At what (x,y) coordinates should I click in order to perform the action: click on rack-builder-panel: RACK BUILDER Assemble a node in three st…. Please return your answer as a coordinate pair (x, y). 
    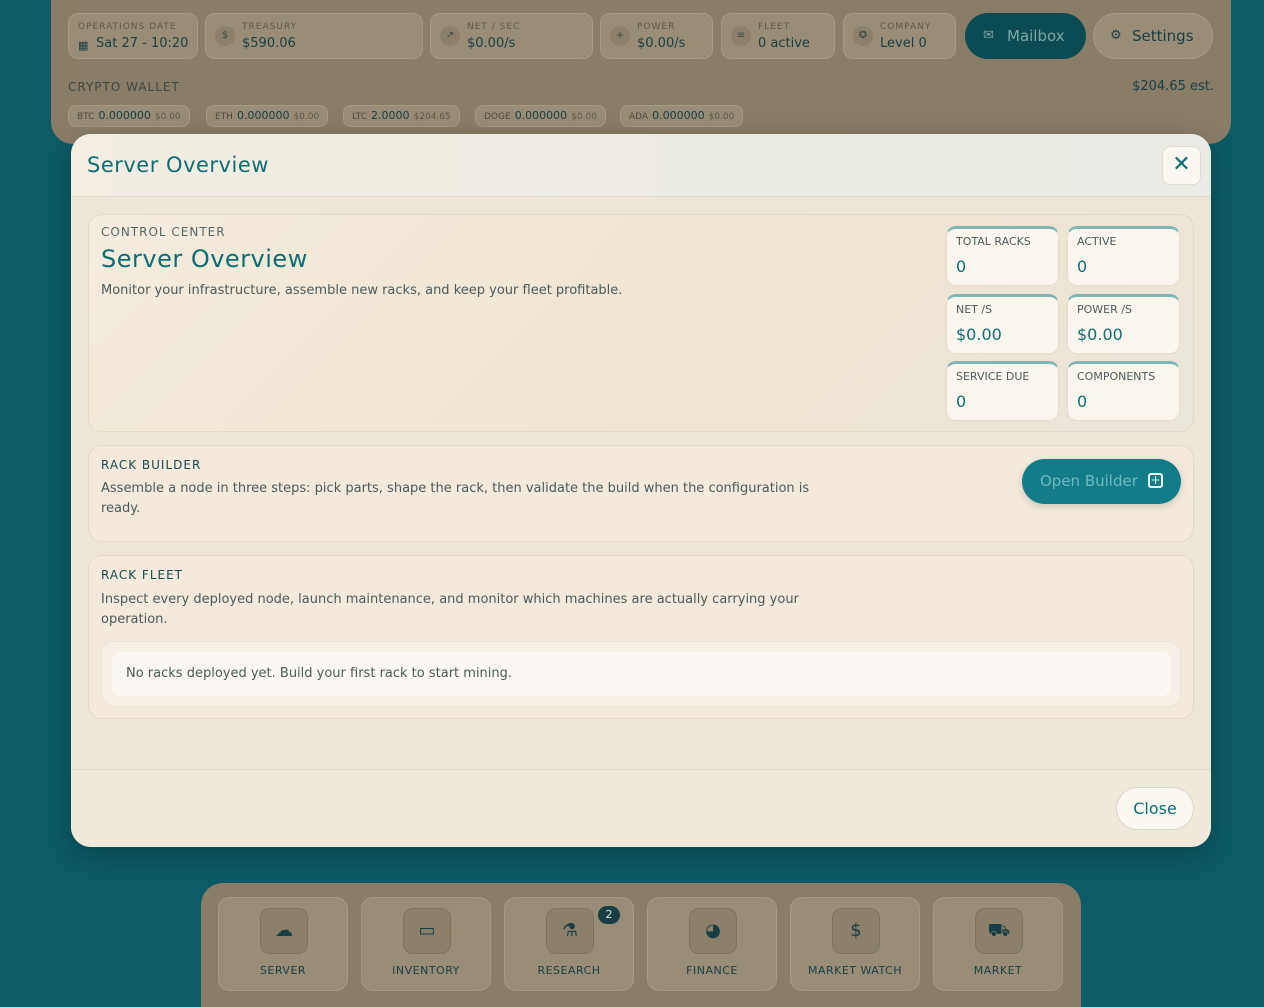
    Looking at the image, I should click on (641, 493).